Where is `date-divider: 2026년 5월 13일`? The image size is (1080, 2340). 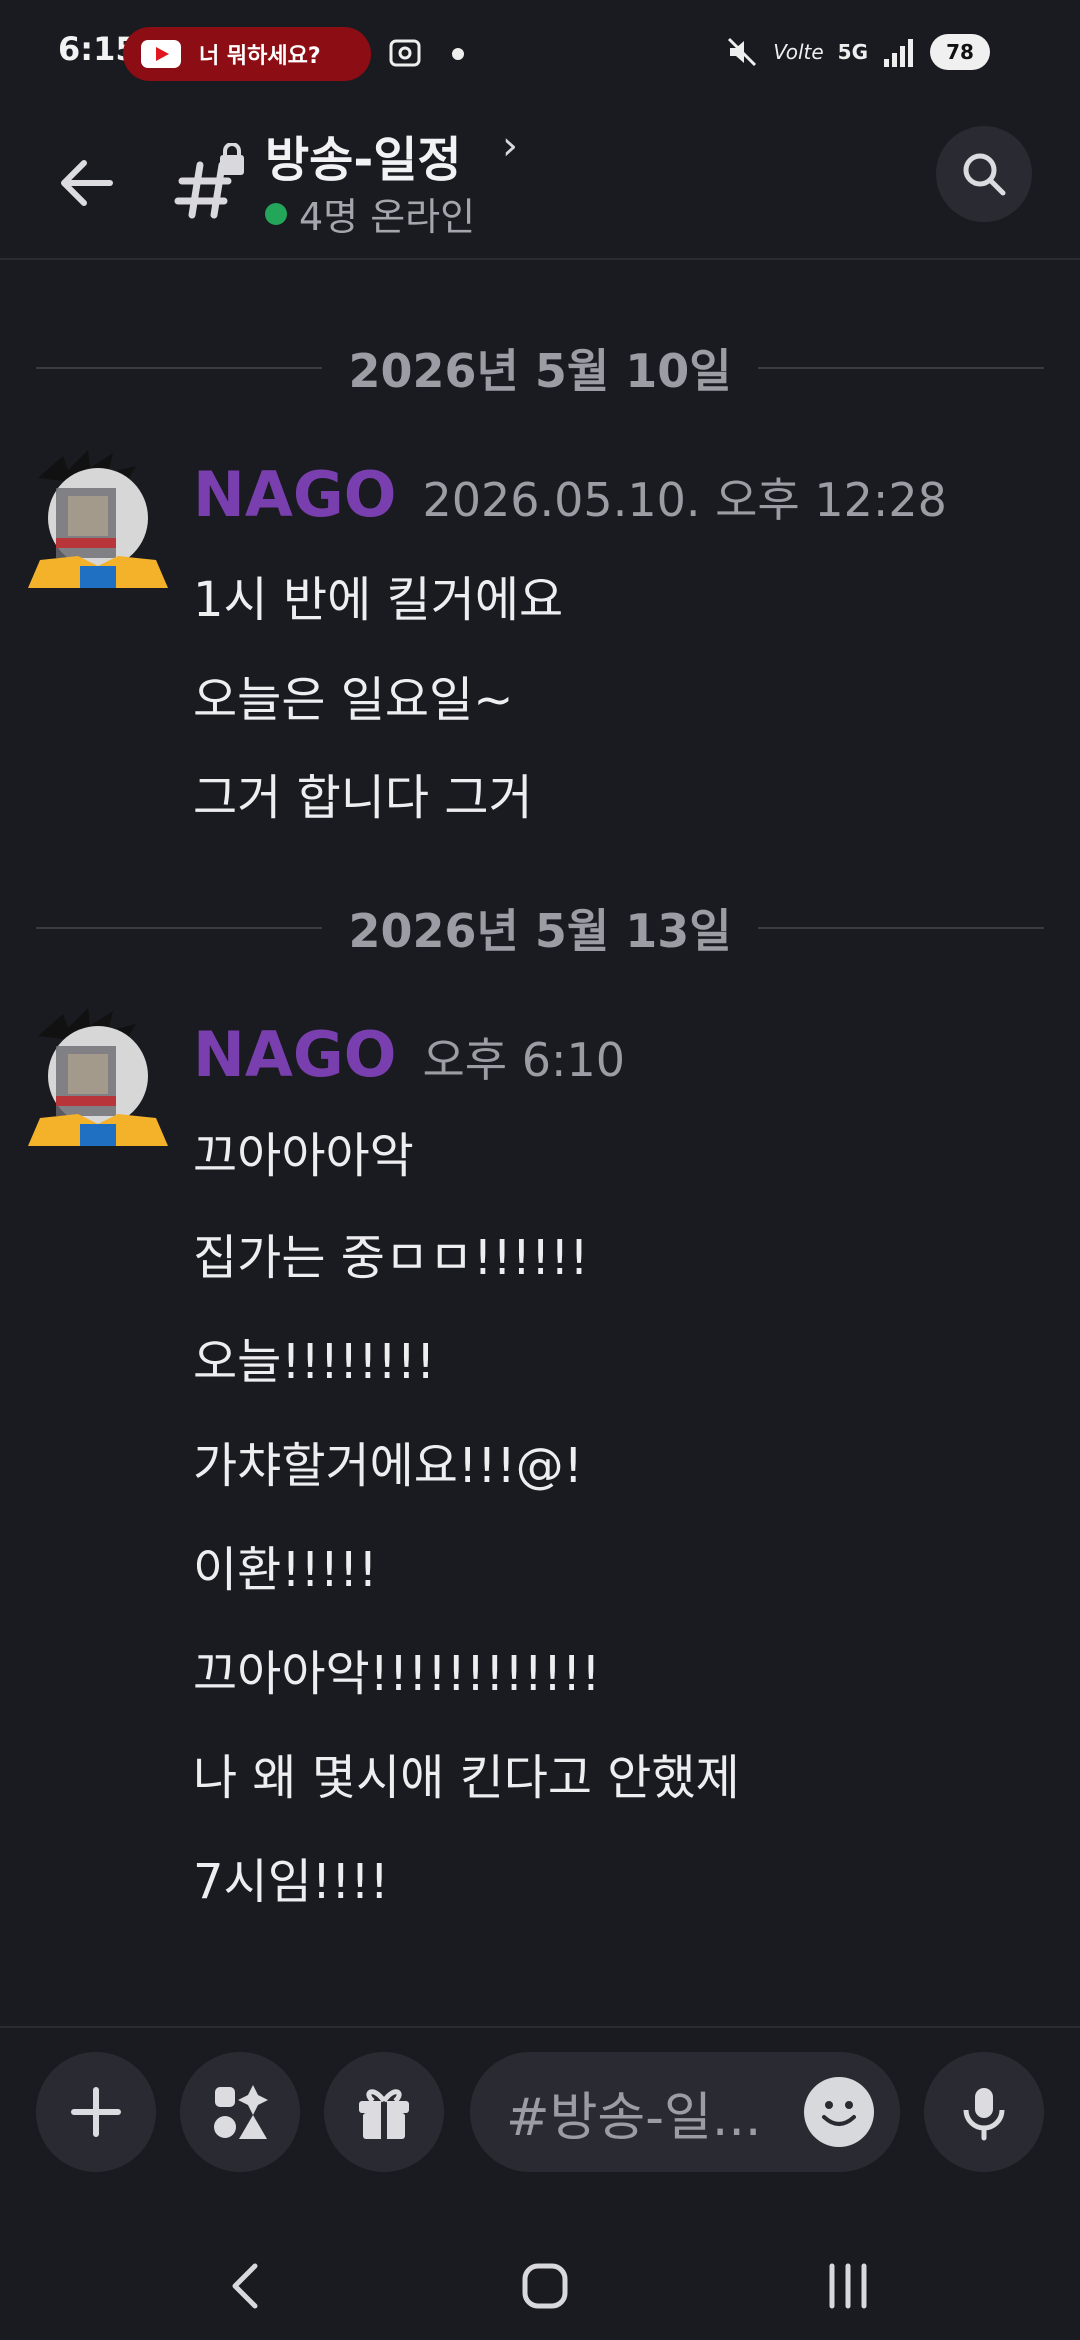
date-divider: 2026년 5월 13일 is located at coordinates (540, 928).